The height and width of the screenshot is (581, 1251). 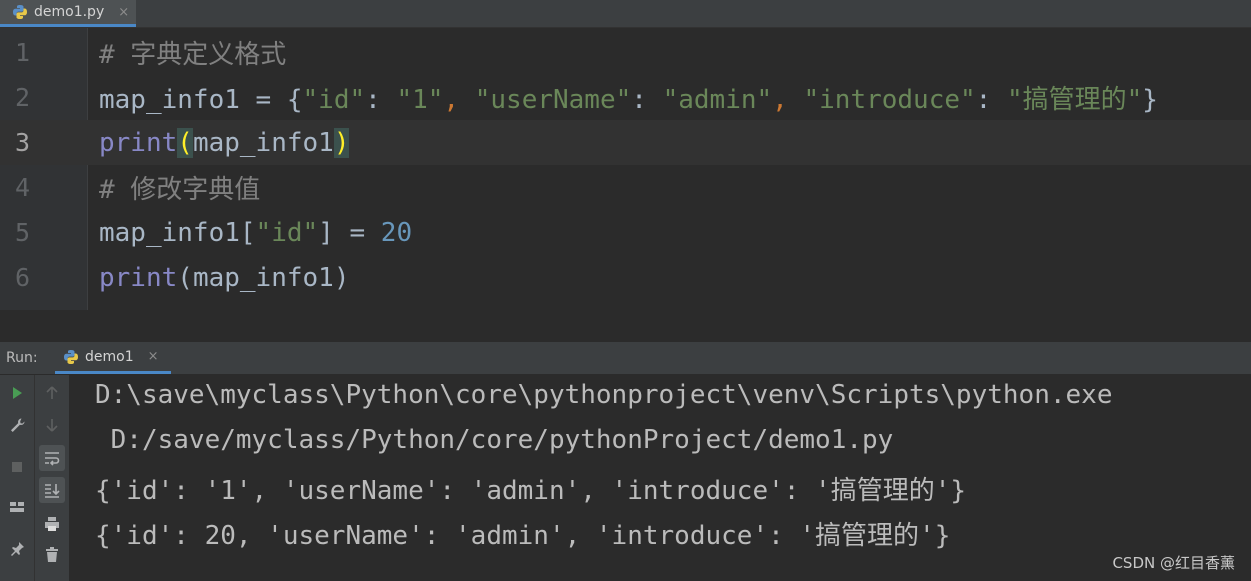 What do you see at coordinates (1150, 100) in the screenshot?
I see `close-brace: }` at bounding box center [1150, 100].